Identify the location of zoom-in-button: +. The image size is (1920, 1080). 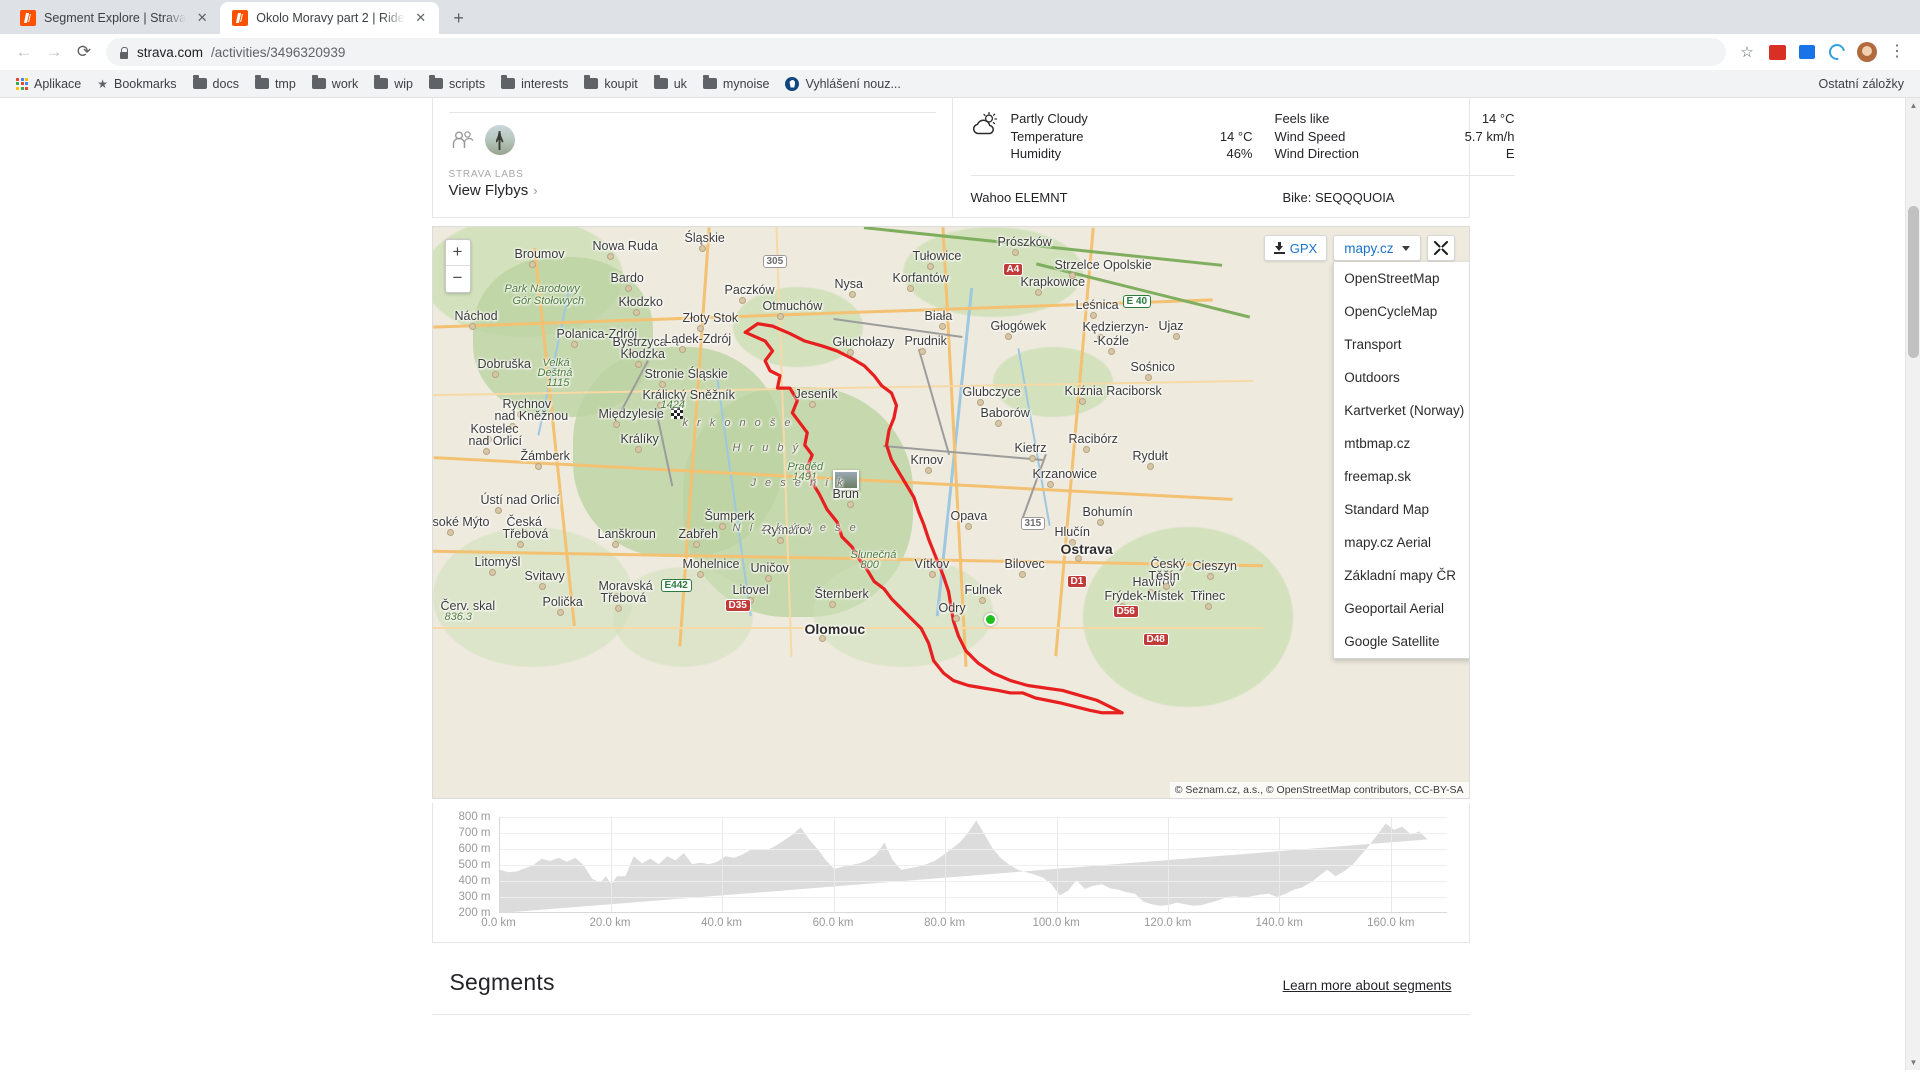
(457, 253).